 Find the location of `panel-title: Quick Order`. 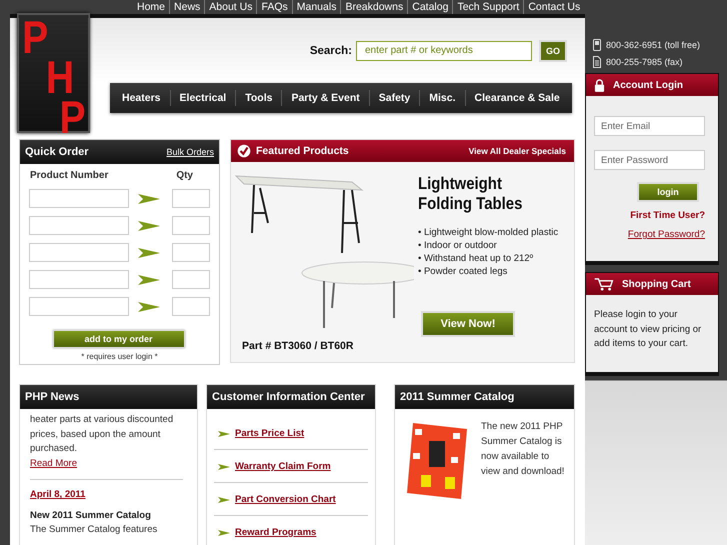

panel-title: Quick Order is located at coordinates (57, 152).